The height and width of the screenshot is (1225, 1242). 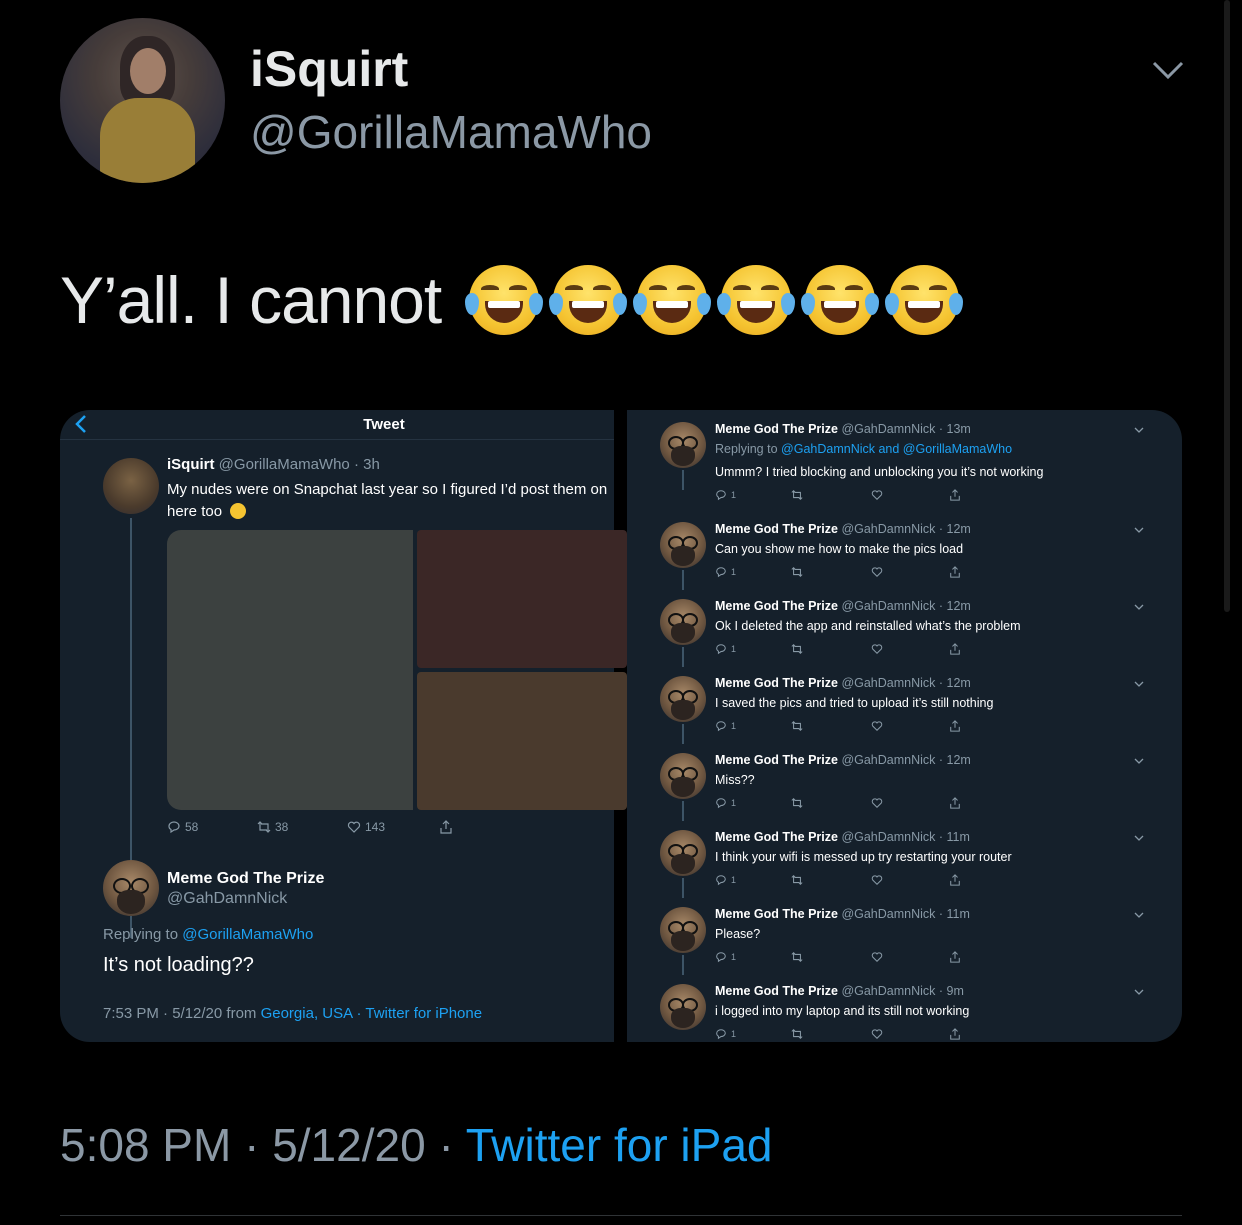 What do you see at coordinates (192, 827) in the screenshot?
I see `reply-count: 58` at bounding box center [192, 827].